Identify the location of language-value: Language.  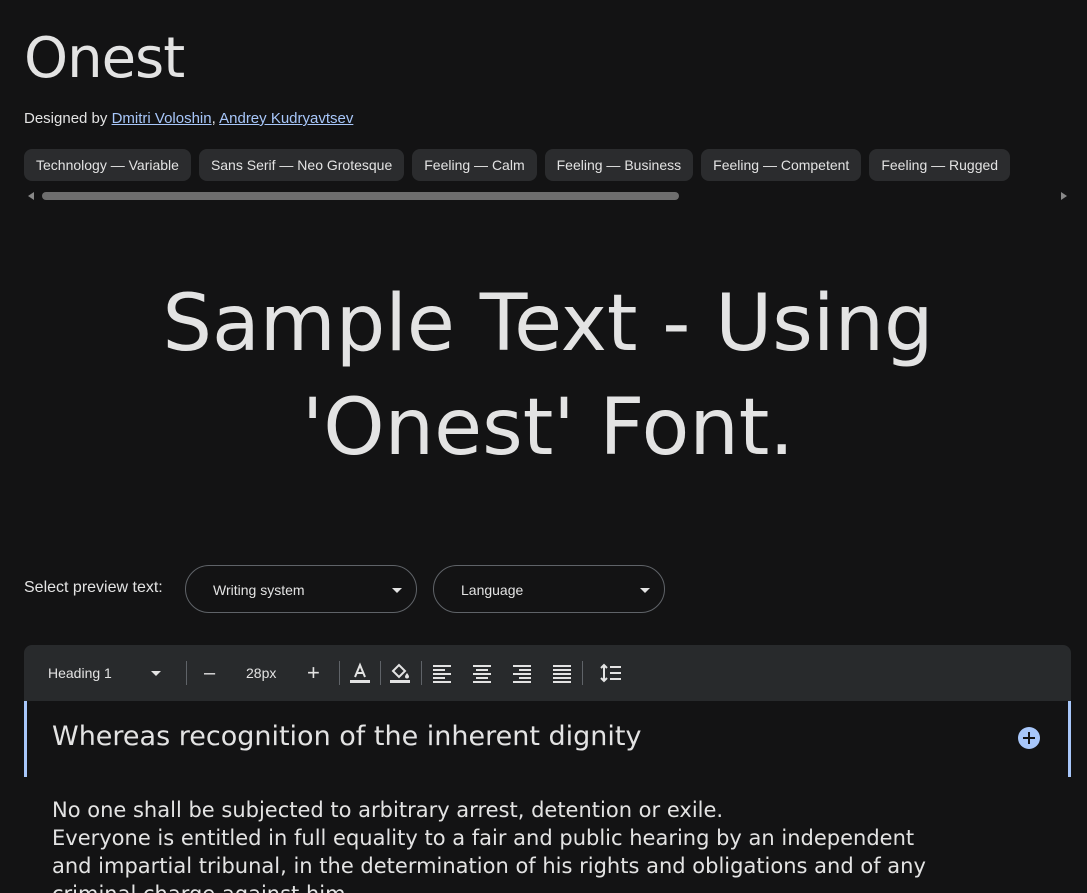
(492, 590).